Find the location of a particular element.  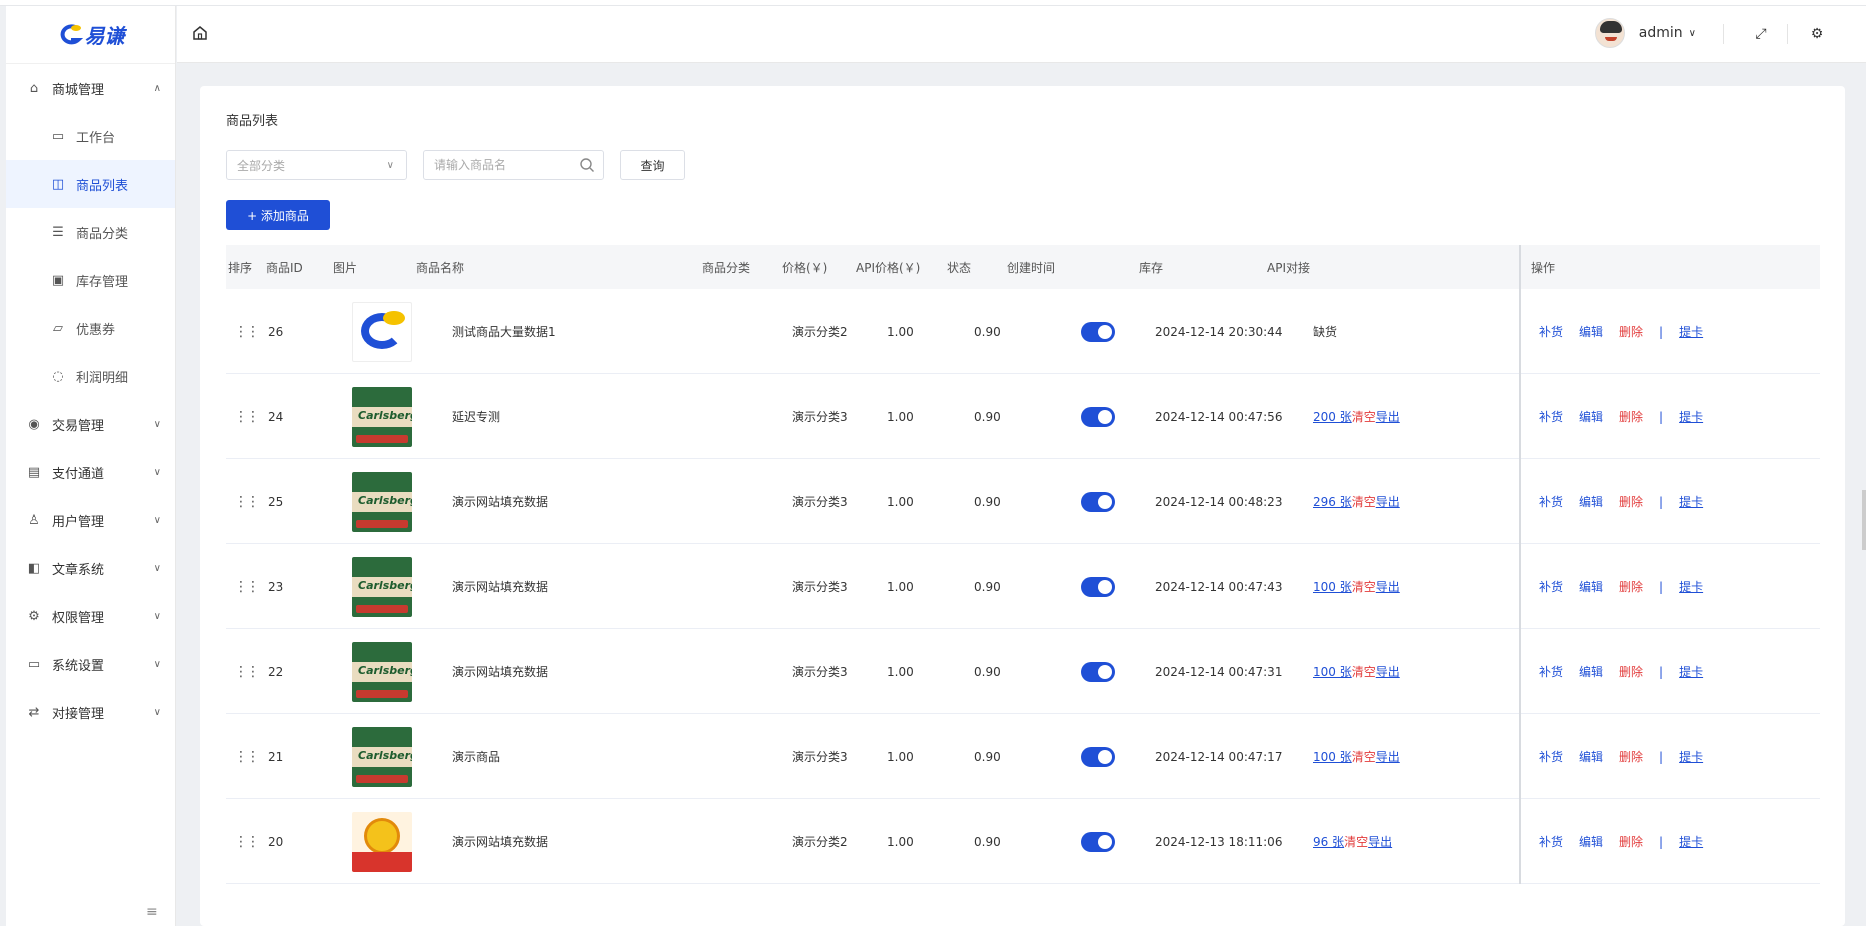

fullscreen-icon: ⤢ is located at coordinates (1761, 34).